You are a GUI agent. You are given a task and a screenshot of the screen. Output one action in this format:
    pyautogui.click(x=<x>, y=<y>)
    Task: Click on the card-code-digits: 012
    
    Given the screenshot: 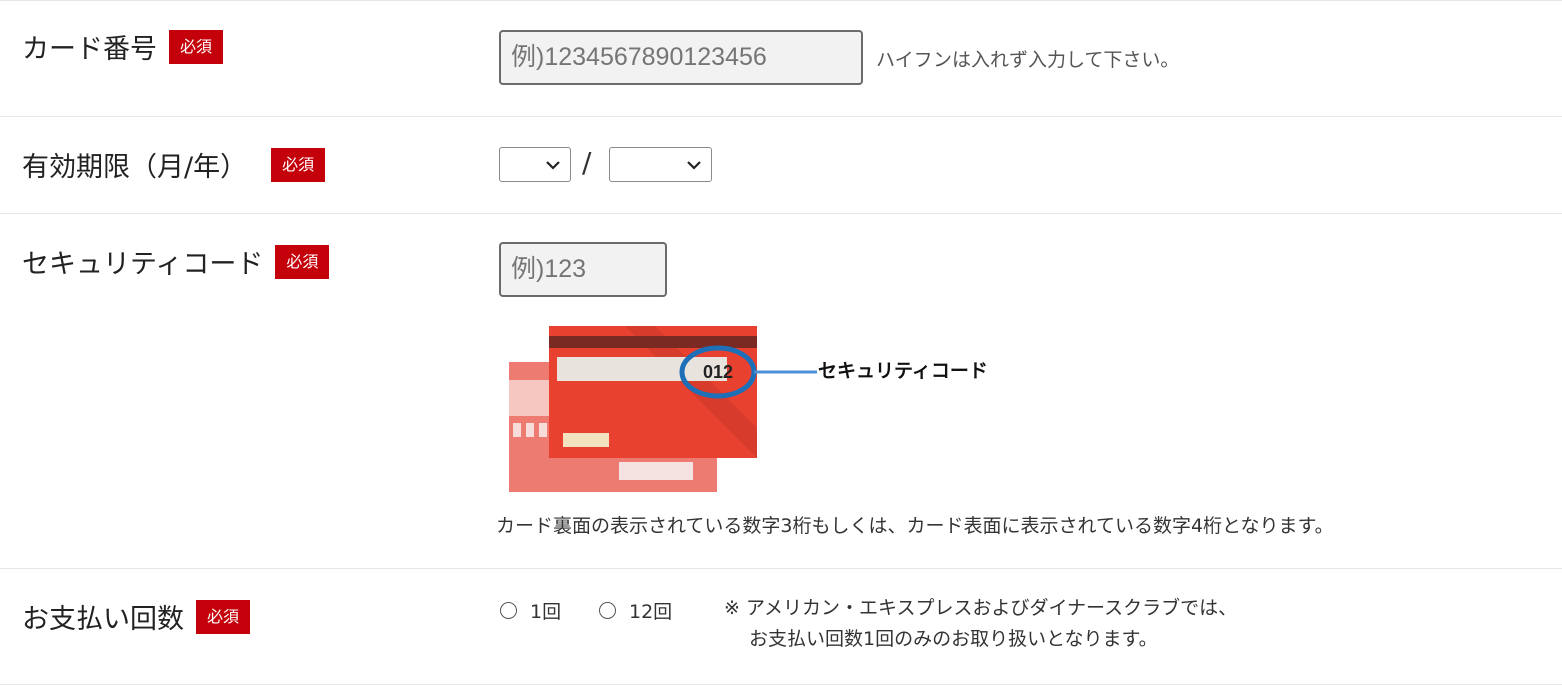 What is the action you would take?
    pyautogui.click(x=718, y=372)
    